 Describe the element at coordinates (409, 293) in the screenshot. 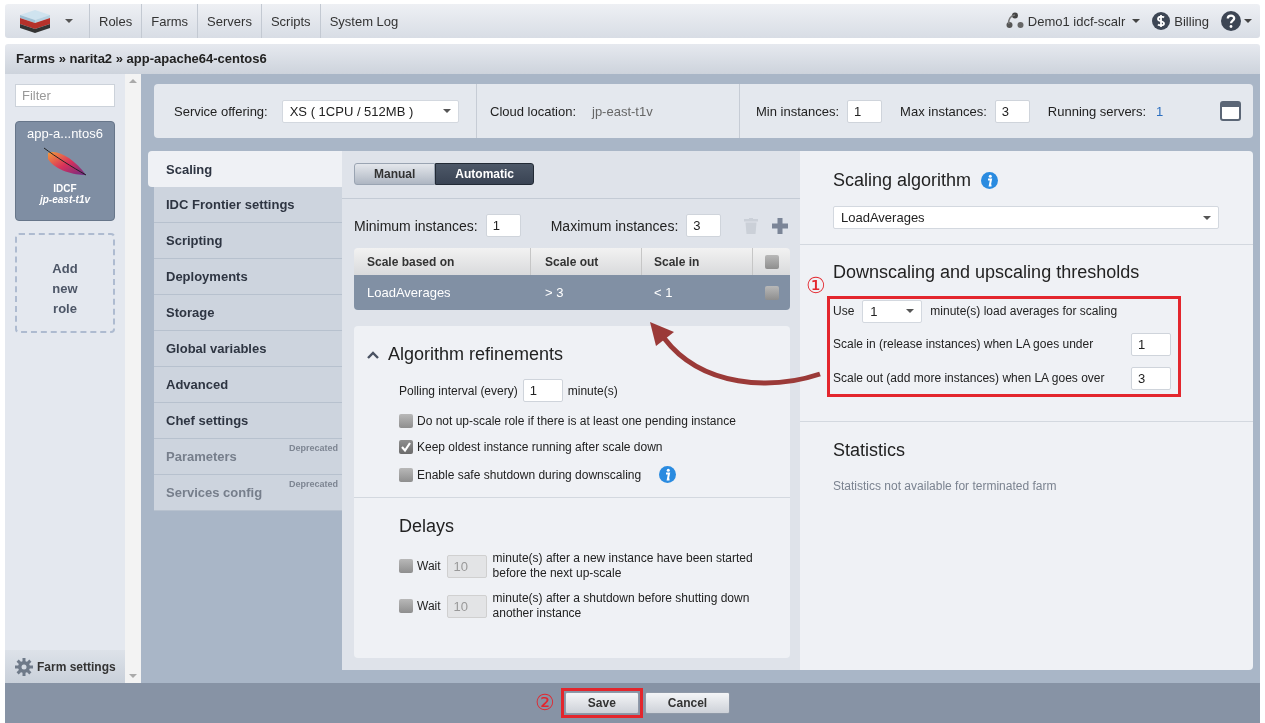

I see `table-cell-text: LoadAverages` at that location.